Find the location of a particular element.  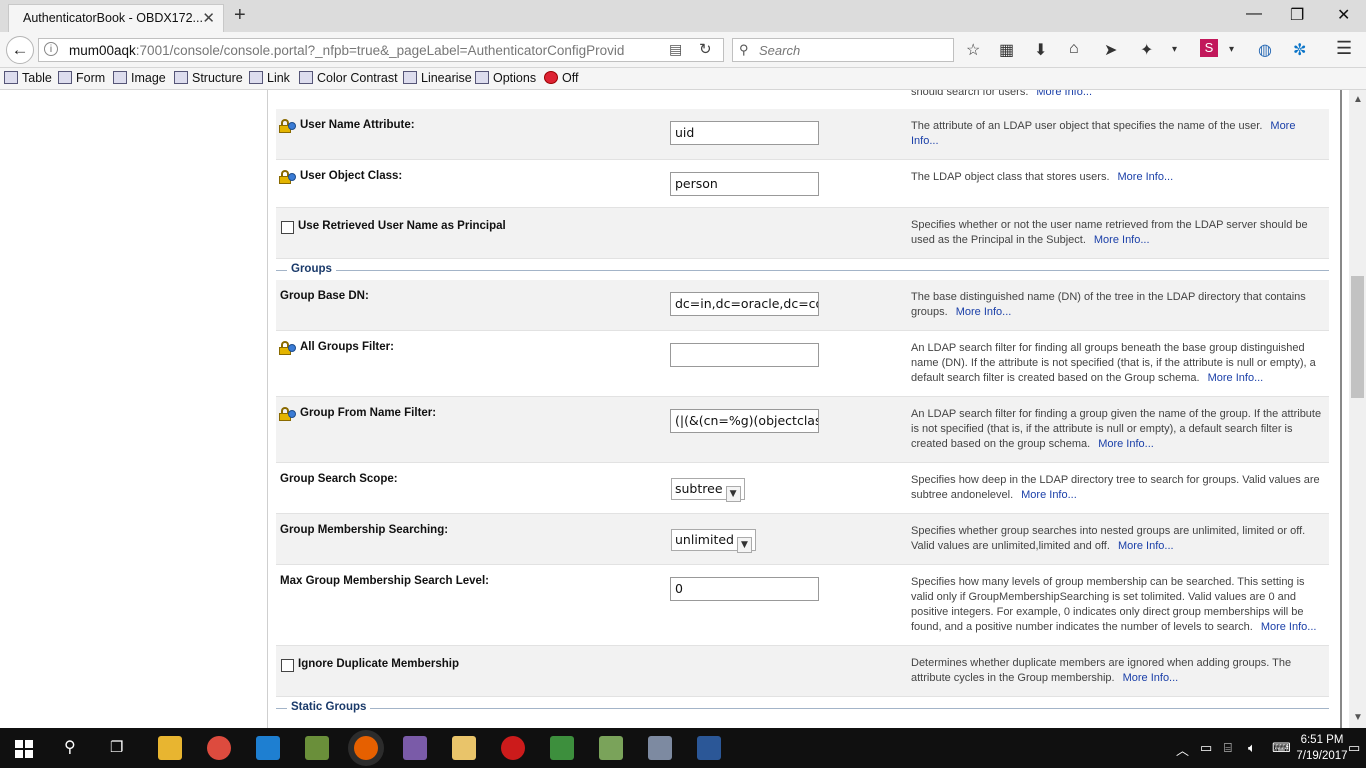

bookmark-off: Off is located at coordinates (561, 78).